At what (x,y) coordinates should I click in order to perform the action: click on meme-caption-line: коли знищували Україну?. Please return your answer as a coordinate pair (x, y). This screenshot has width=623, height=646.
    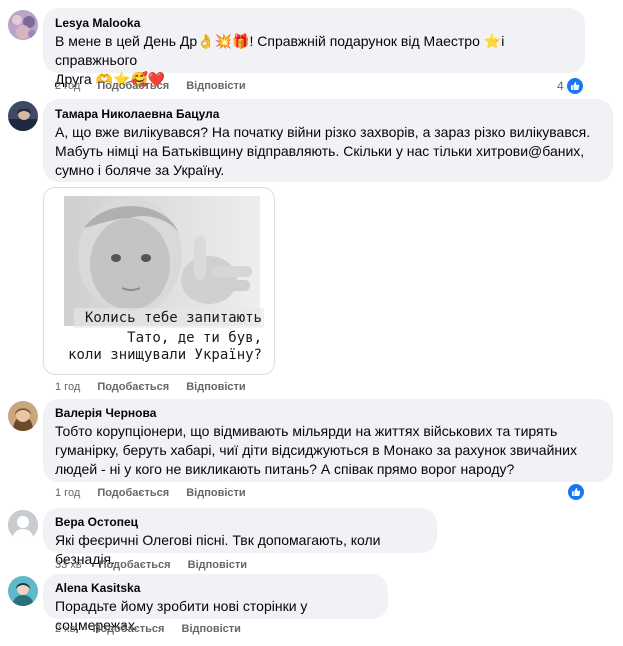
    Looking at the image, I should click on (165, 355).